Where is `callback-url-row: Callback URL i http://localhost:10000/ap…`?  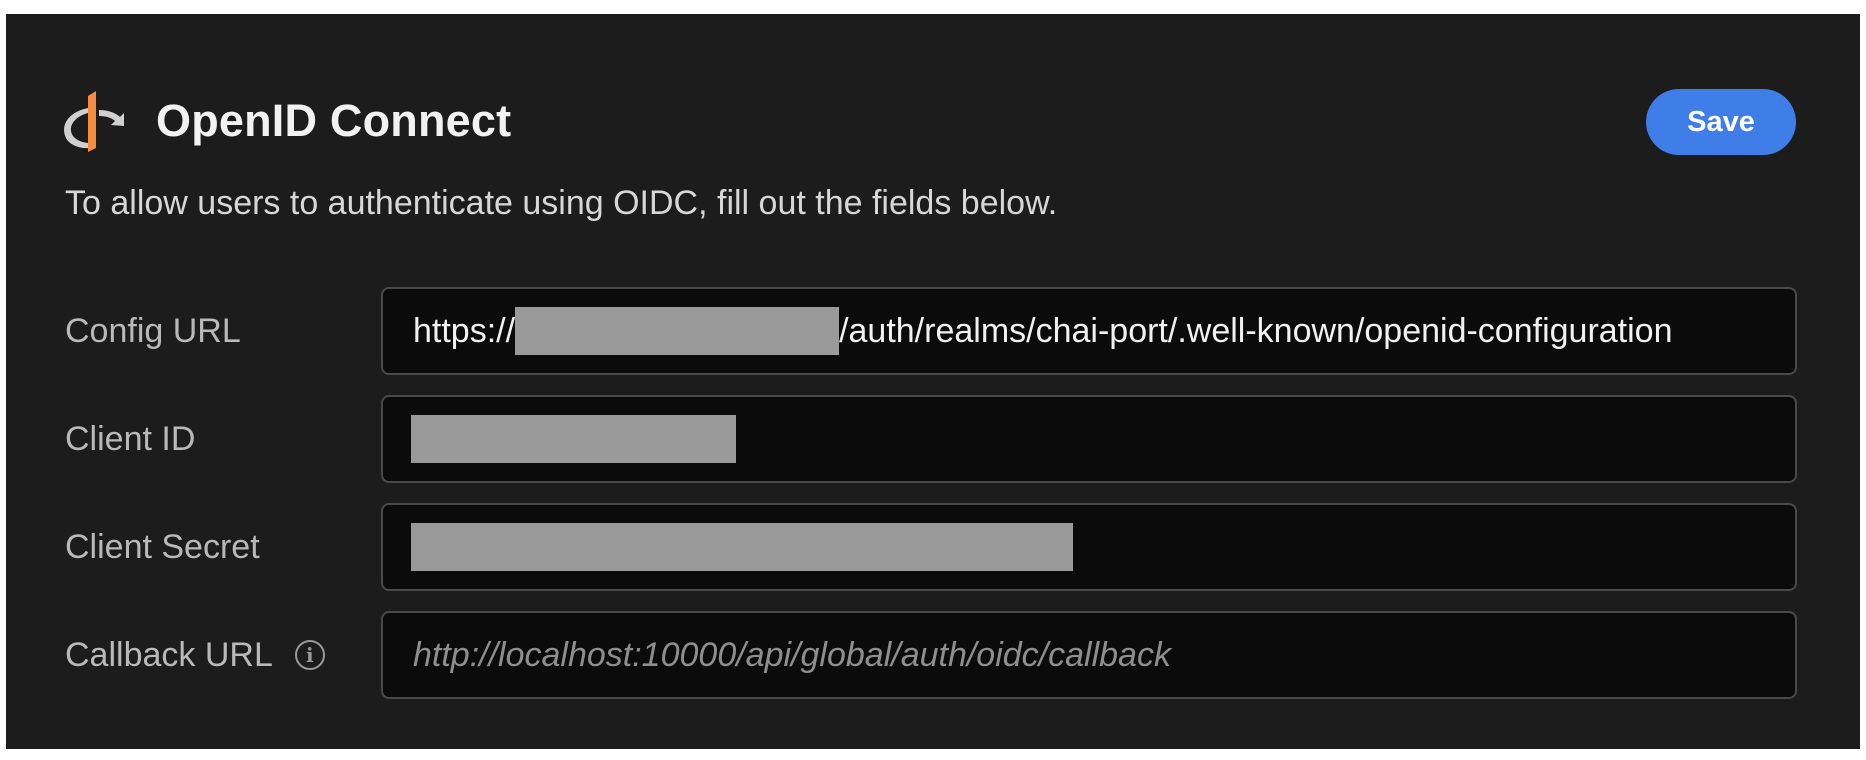
callback-url-row: Callback URL i http://localhost:10000/ap… is located at coordinates (931, 655).